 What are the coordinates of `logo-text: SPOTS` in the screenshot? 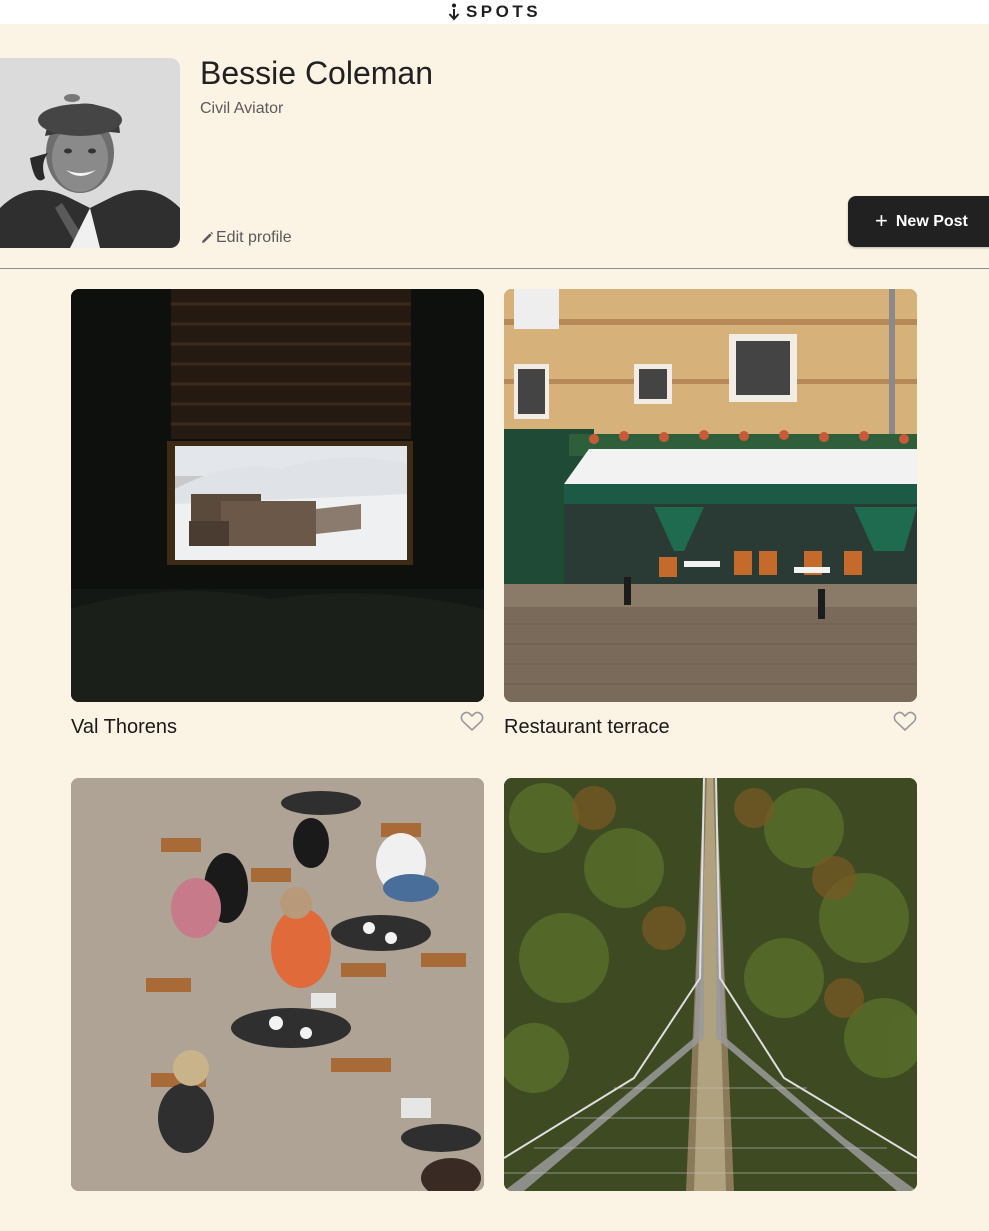 It's located at (503, 11).